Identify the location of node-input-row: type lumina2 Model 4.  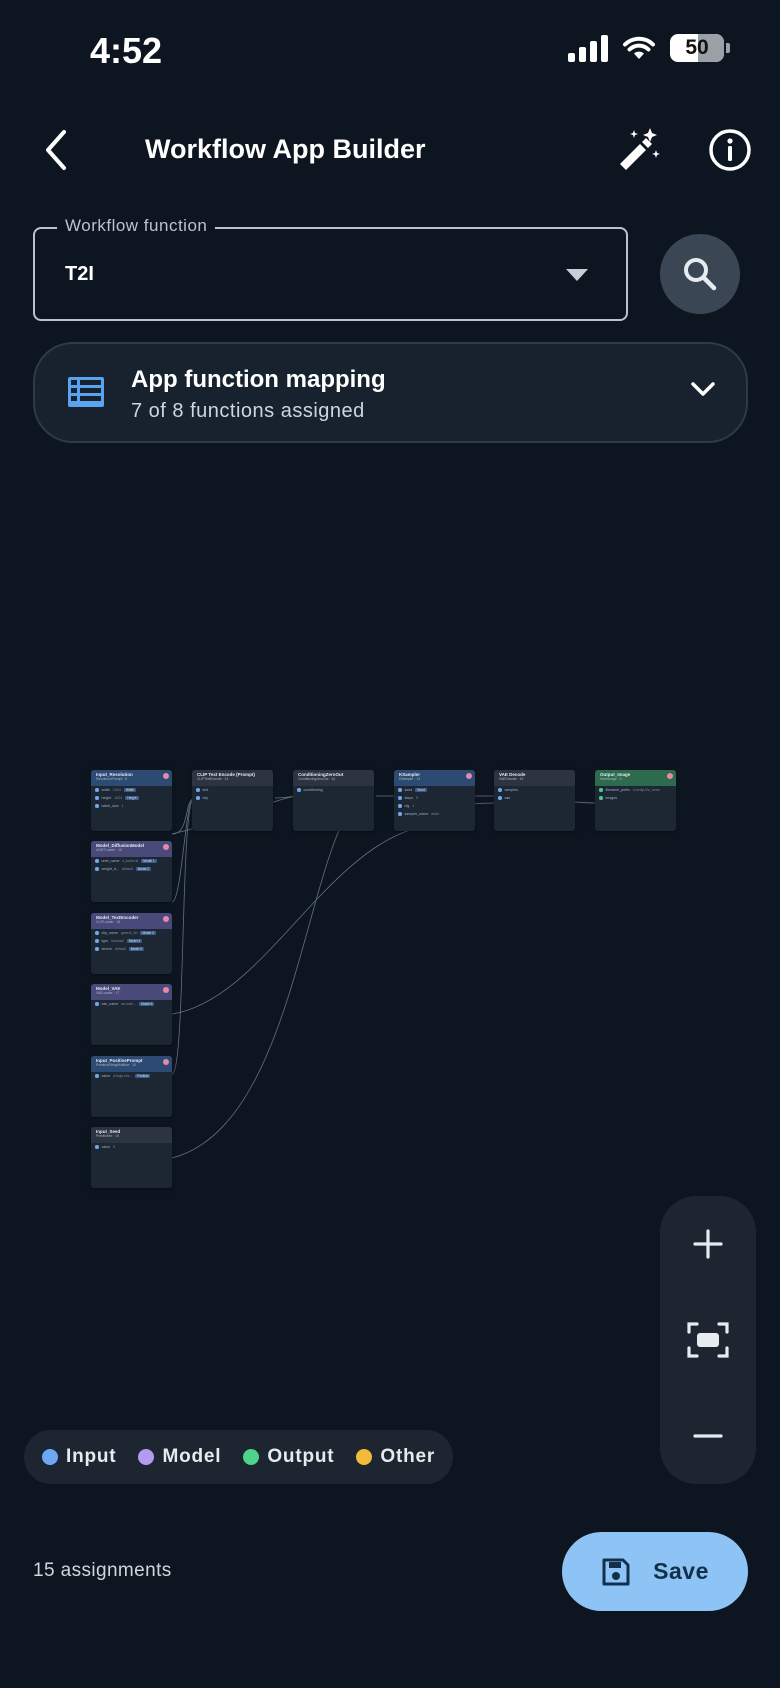
(131, 941).